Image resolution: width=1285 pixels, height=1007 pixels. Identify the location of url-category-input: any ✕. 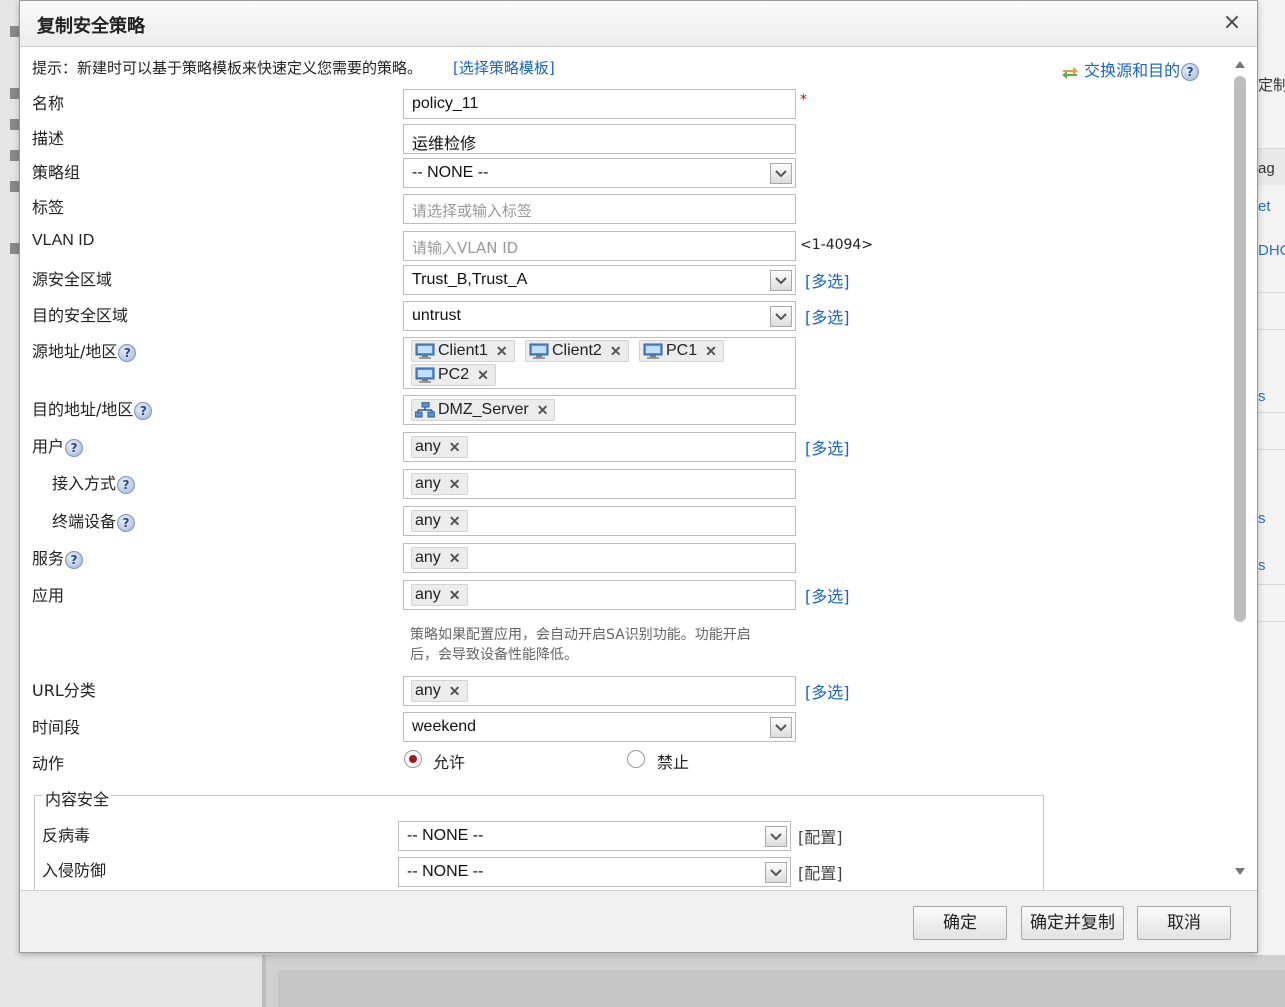
(599, 691).